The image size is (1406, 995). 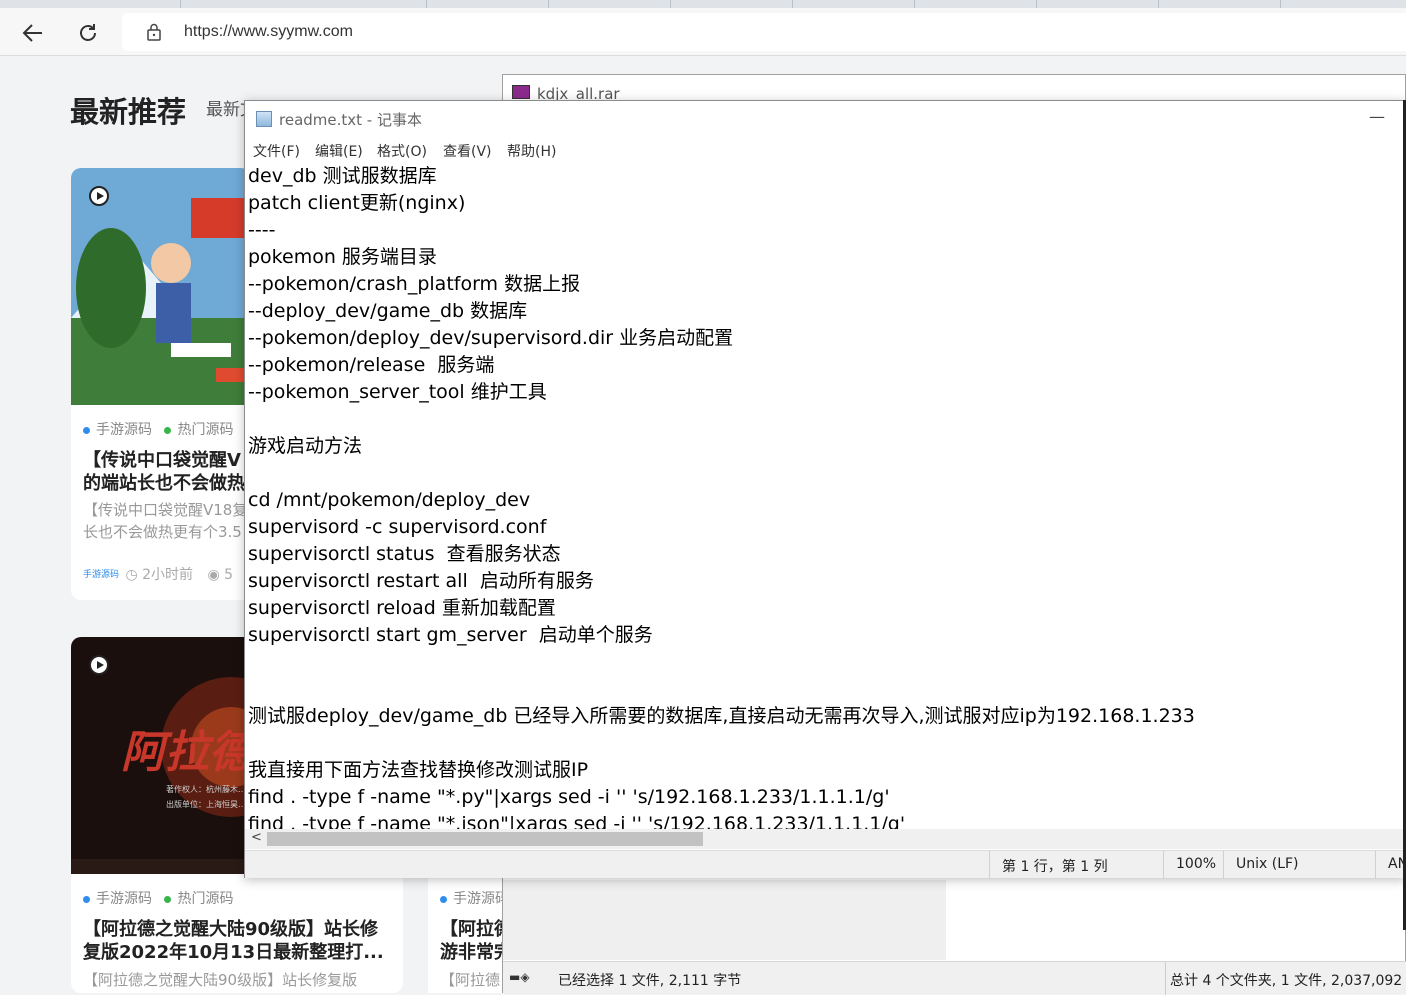 What do you see at coordinates (823, 608) in the screenshot?
I see `text-line: supervisorctl reload 重新加载配置` at bounding box center [823, 608].